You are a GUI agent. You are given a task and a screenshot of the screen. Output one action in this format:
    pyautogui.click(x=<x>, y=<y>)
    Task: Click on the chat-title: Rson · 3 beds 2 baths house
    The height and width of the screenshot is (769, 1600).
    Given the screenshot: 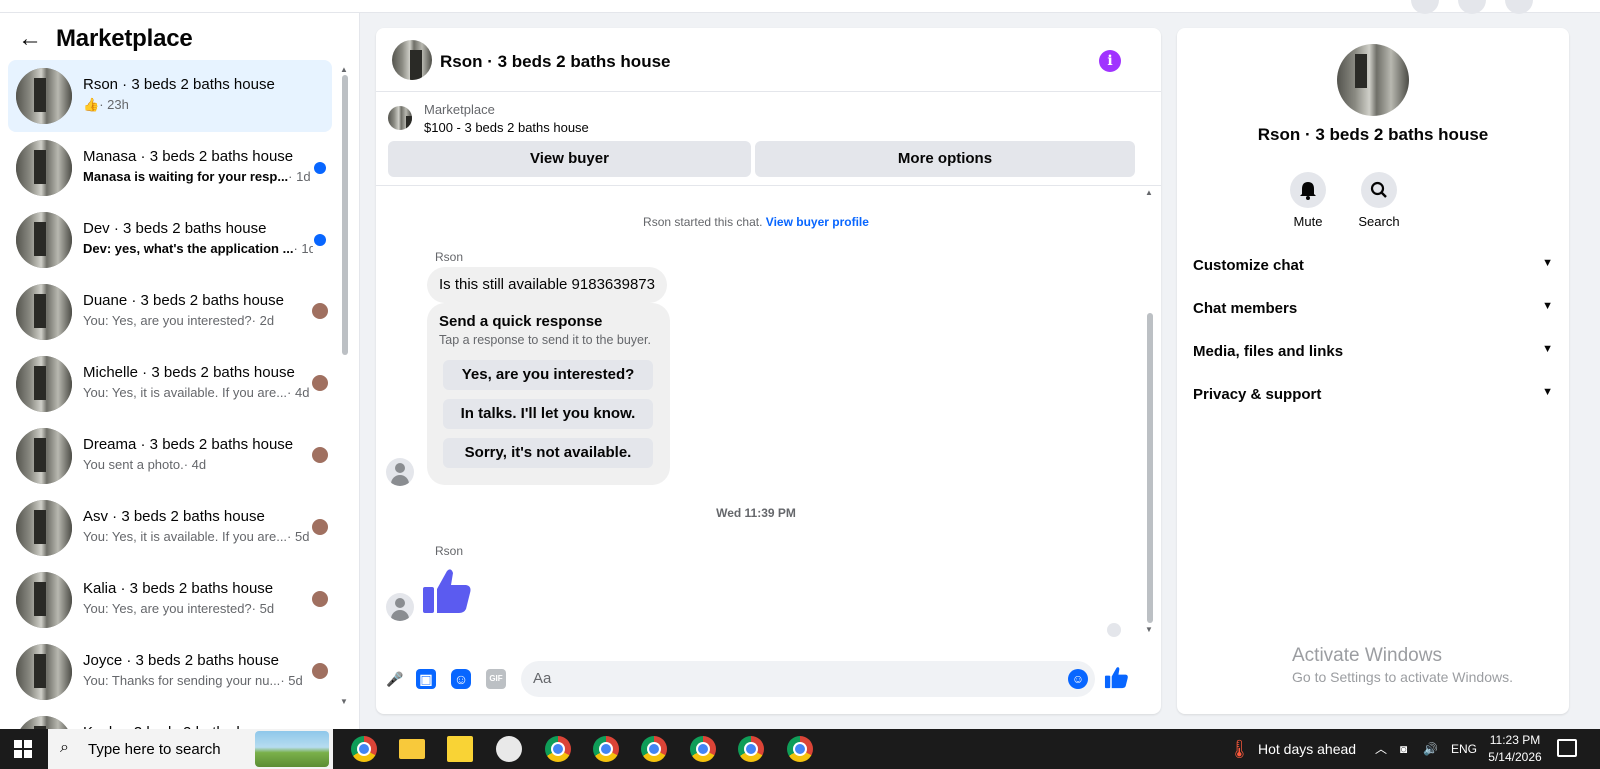 What is the action you would take?
    pyautogui.click(x=555, y=62)
    